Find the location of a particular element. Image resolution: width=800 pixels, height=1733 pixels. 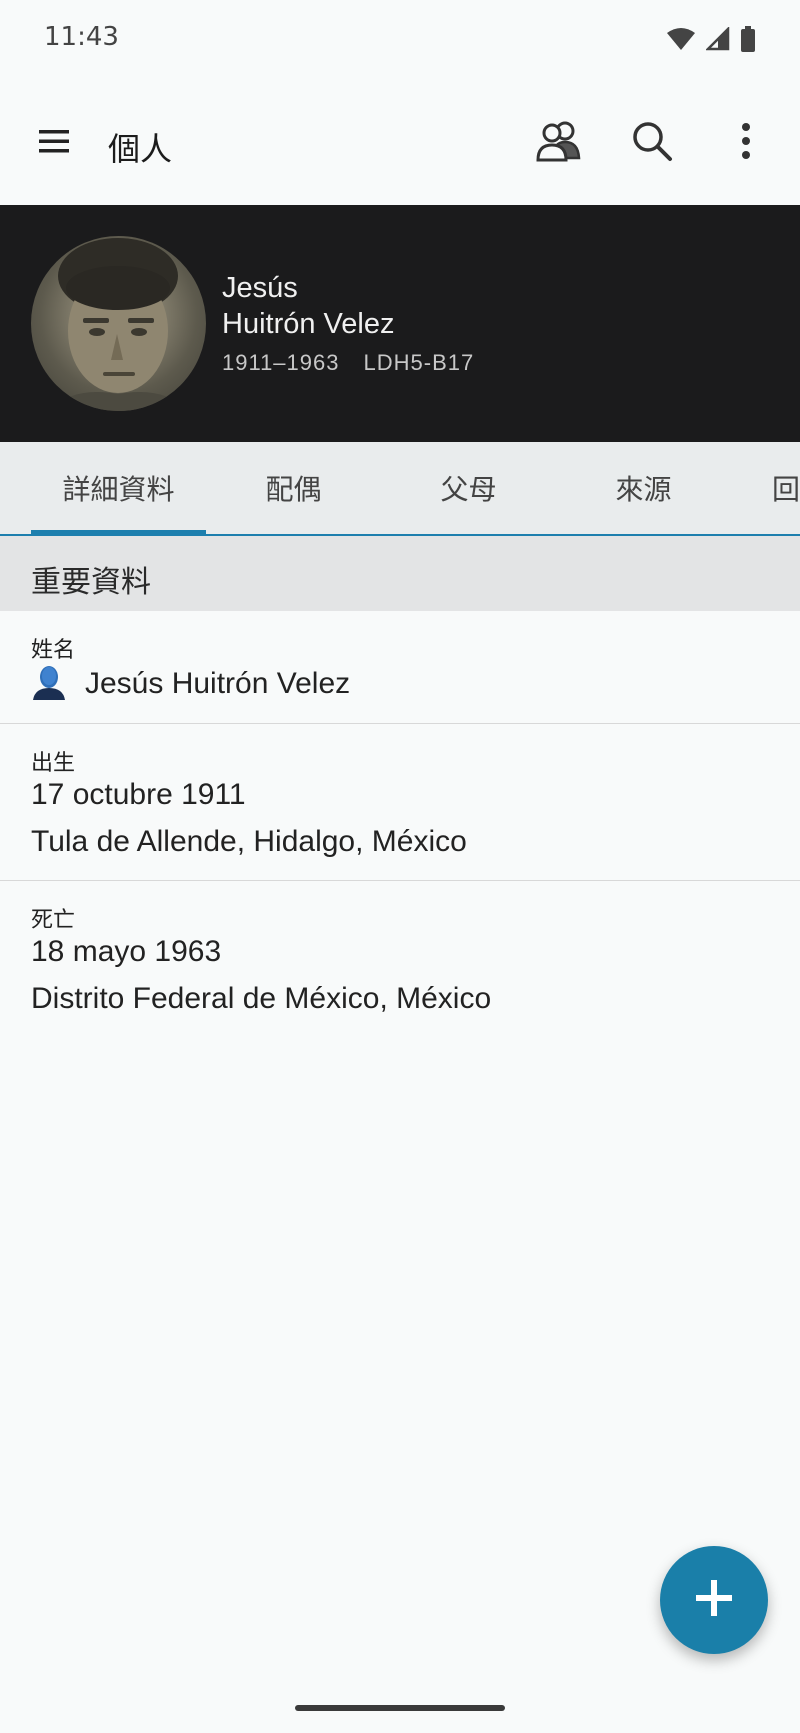

tab-memories: 回 is located at coordinates (786, 488).